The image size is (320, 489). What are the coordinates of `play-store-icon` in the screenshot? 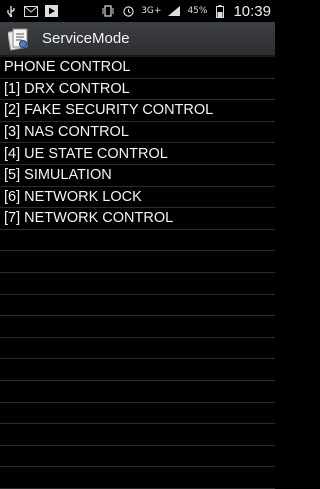 It's located at (51, 11).